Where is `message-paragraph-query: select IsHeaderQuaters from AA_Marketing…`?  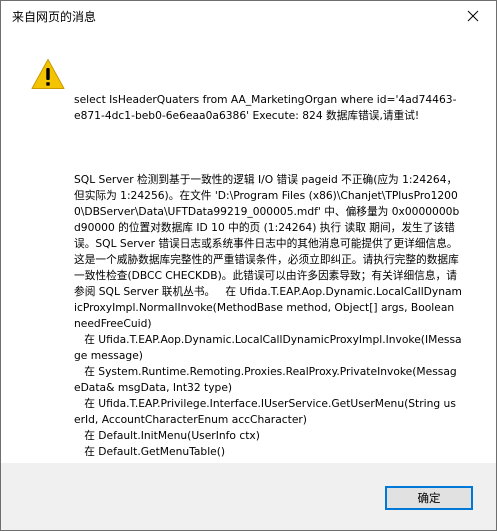
message-paragraph-query: select IsHeaderQuaters from AA_Marketing… is located at coordinates (265, 107).